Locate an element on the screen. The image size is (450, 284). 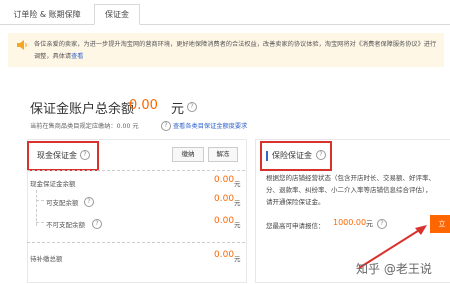
total-balance-amount: 0.00 is located at coordinates (143, 105).